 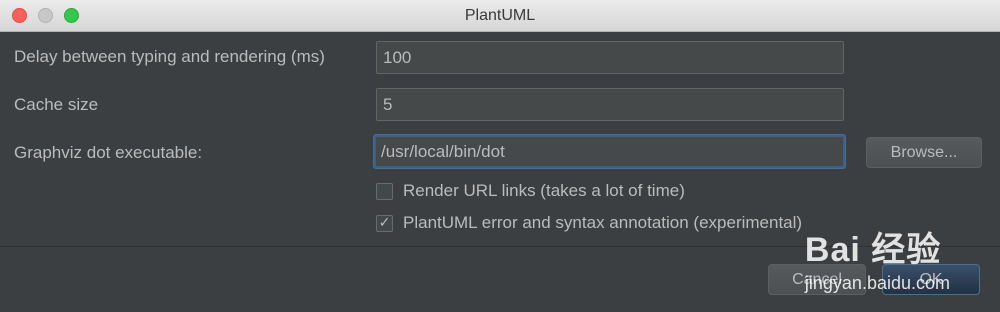 I want to click on window-title: PlantUML, so click(x=500, y=15).